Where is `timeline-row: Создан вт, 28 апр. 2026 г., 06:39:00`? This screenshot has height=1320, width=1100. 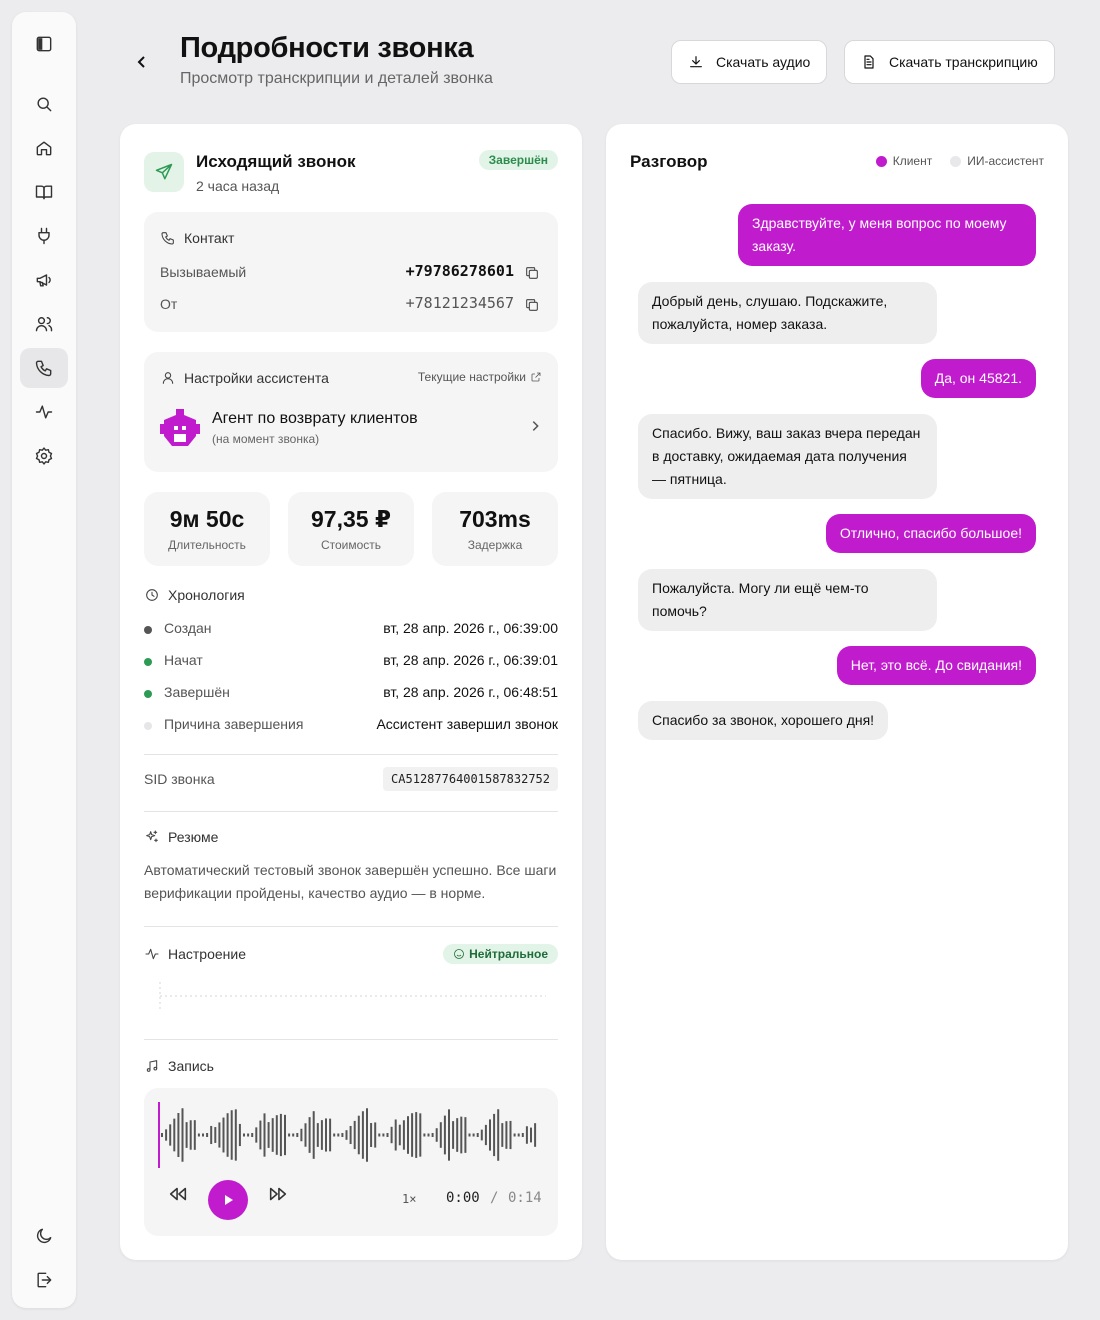
timeline-row: Создан вт, 28 апр. 2026 г., 06:39:00 is located at coordinates (351, 630).